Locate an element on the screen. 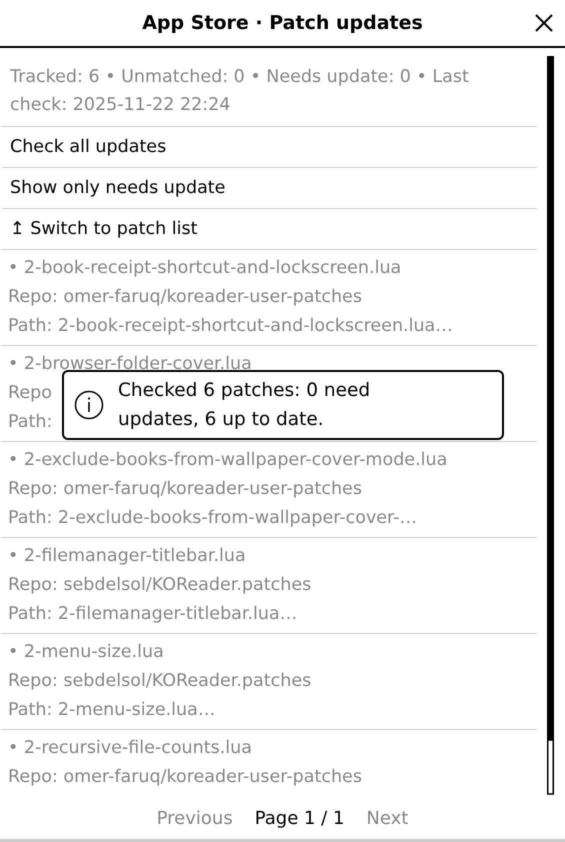  window-title: App Store · Patch updates is located at coordinates (282, 23).